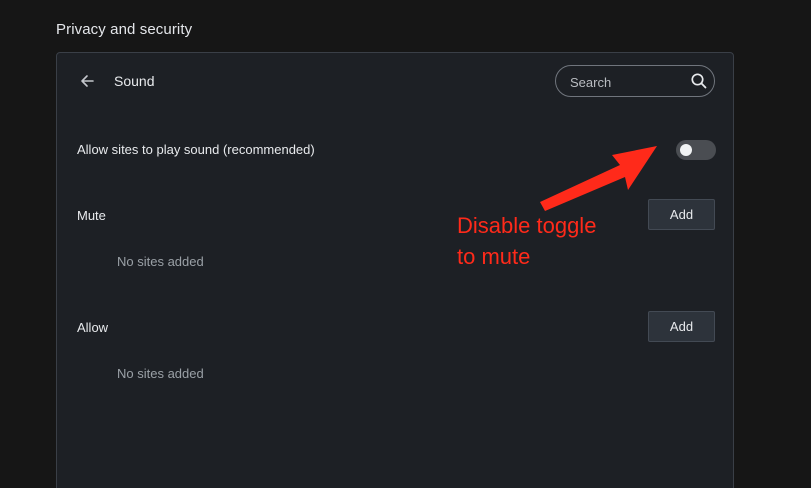  I want to click on annotation-line-2: to mute, so click(494, 256).